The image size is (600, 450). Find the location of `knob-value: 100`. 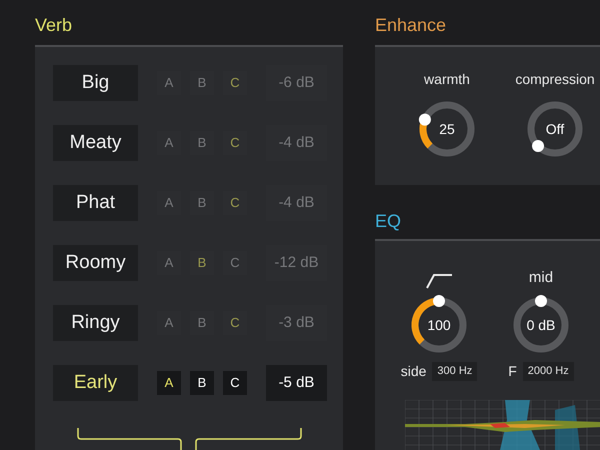

knob-value: 100 is located at coordinates (439, 325).